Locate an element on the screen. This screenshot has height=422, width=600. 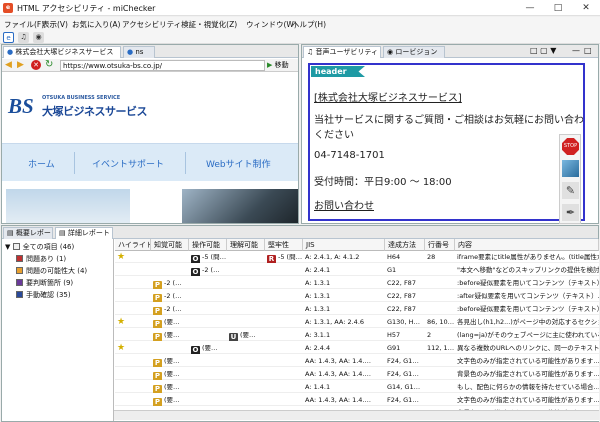
close-icon: ✕ is located at coordinates (112, 233).